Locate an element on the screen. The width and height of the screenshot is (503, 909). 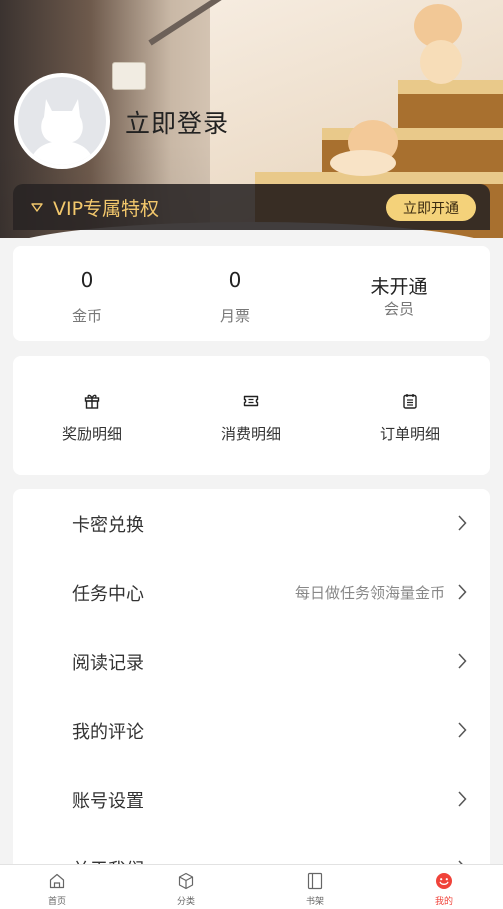
menu-item-label: 阅读记录 is located at coordinates (108, 663).